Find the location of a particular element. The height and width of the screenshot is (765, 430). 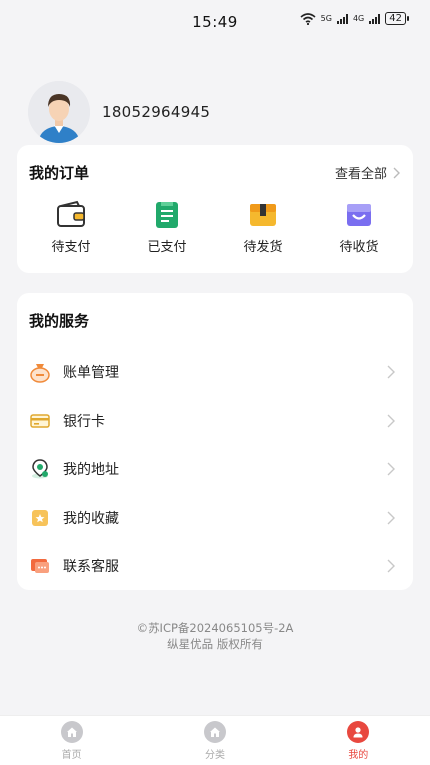

chat-service-icon is located at coordinates (40, 566).